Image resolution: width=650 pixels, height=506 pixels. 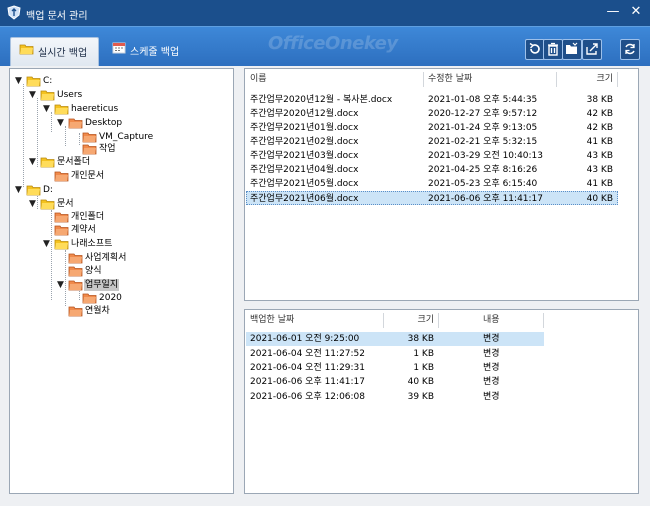 I want to click on history-row: 2021-06-04 오전 11:27:52 1 KB 변경, so click(x=395, y=354).